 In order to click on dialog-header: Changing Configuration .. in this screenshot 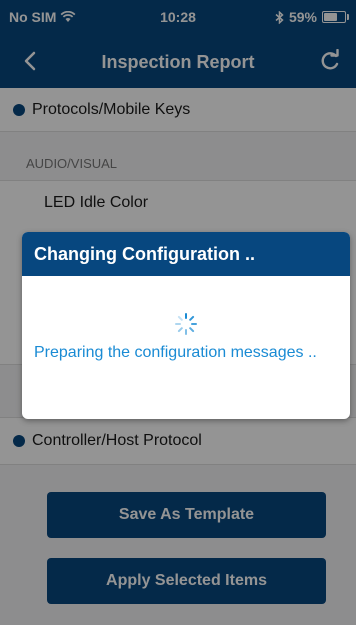, I will do `click(186, 254)`.